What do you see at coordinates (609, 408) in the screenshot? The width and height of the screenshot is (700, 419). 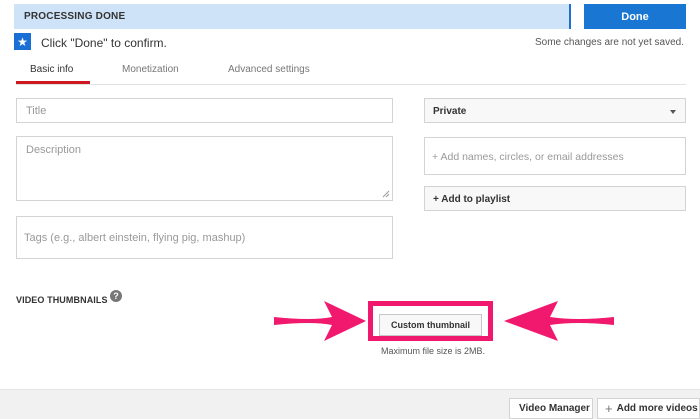 I see `plus-icon: +` at bounding box center [609, 408].